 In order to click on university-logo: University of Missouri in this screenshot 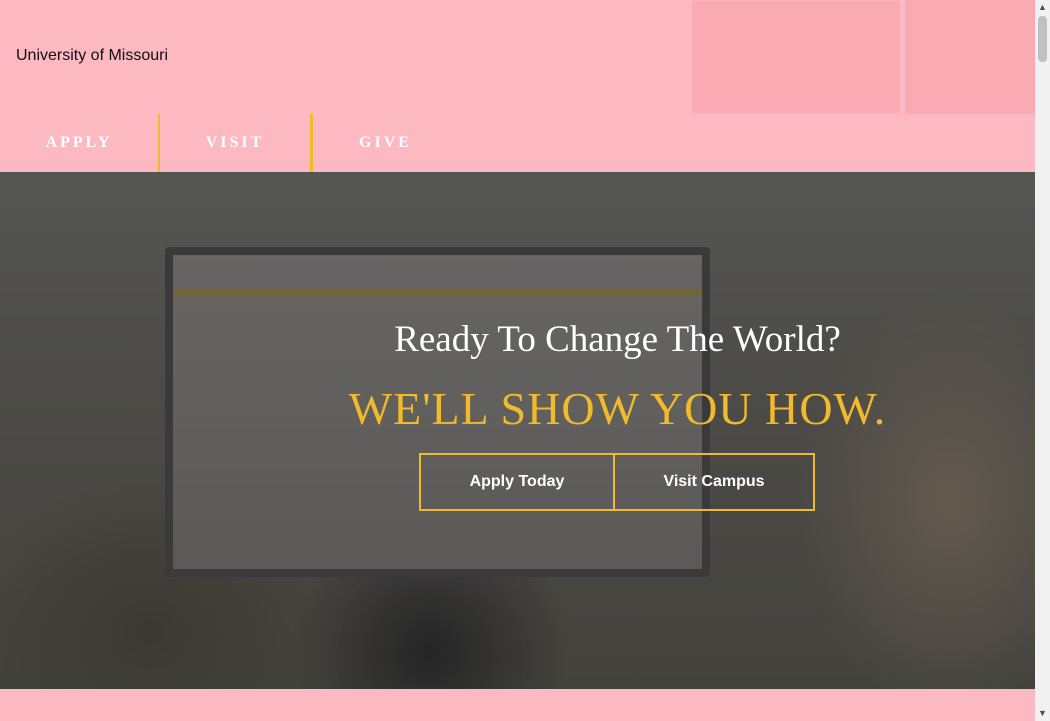, I will do `click(92, 56)`.